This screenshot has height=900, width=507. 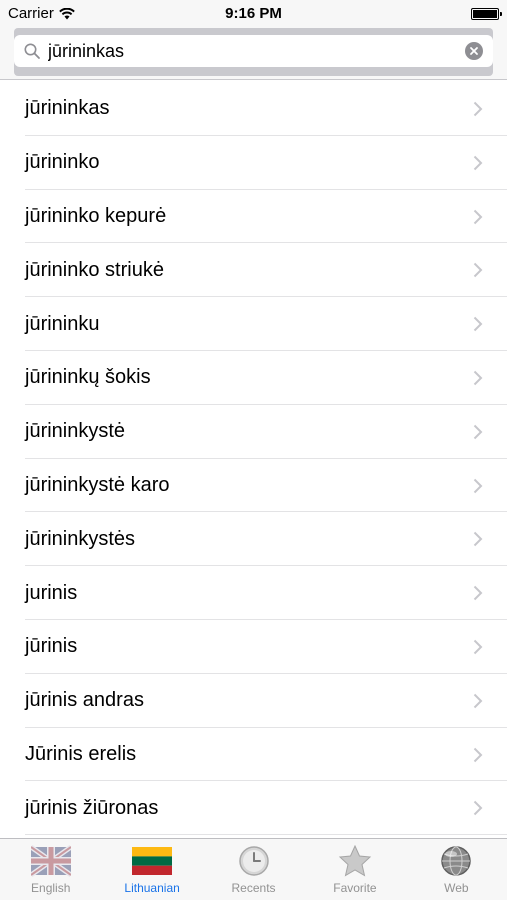 I want to click on status-time: 9:16 PM, so click(x=253, y=13).